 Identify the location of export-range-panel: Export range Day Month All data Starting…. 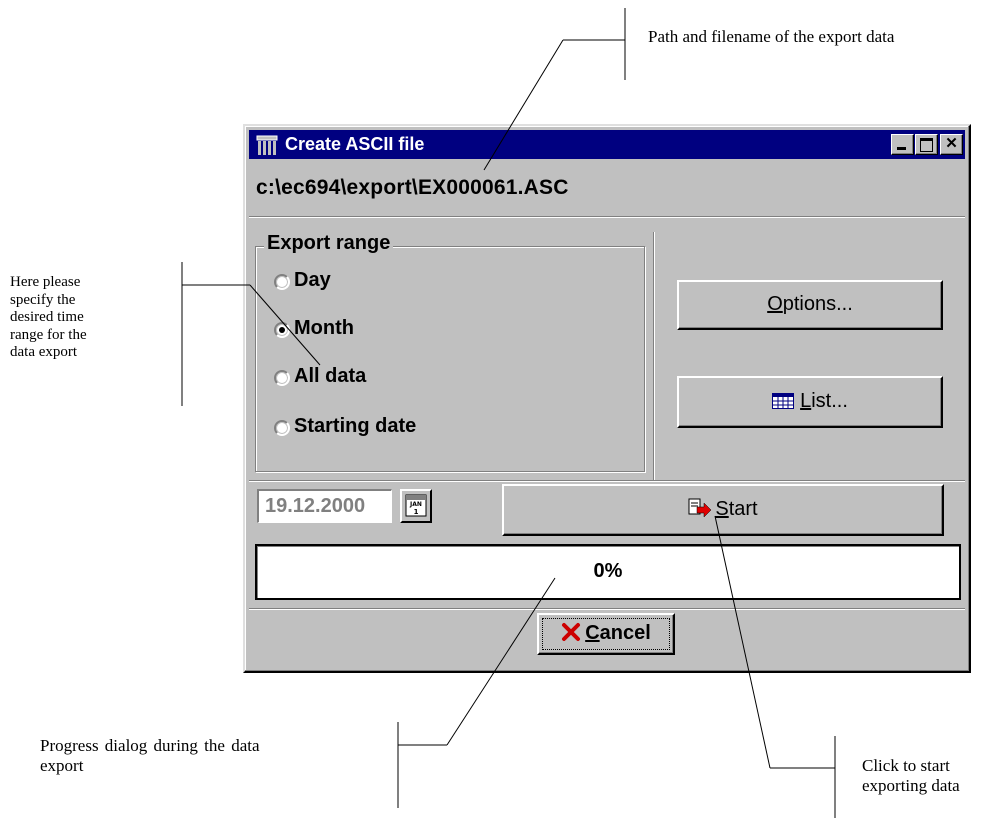
(451, 356).